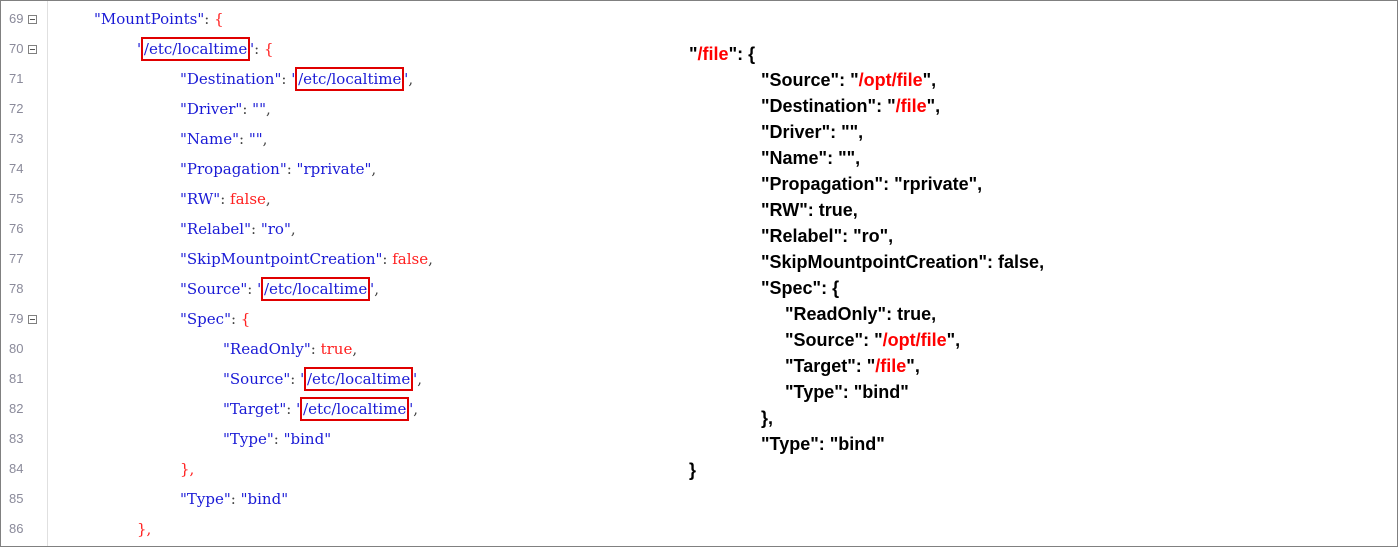 The width and height of the screenshot is (1398, 547). I want to click on annotation-line: "Target": "/file",, so click(852, 366).